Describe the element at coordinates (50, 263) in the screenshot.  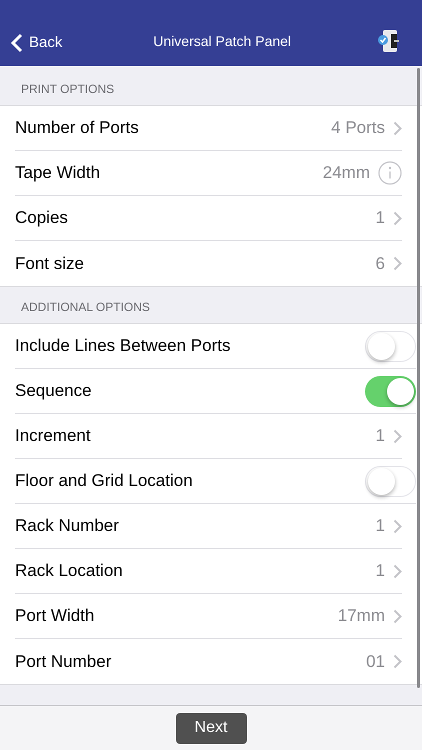
I see `row-label: Font size` at that location.